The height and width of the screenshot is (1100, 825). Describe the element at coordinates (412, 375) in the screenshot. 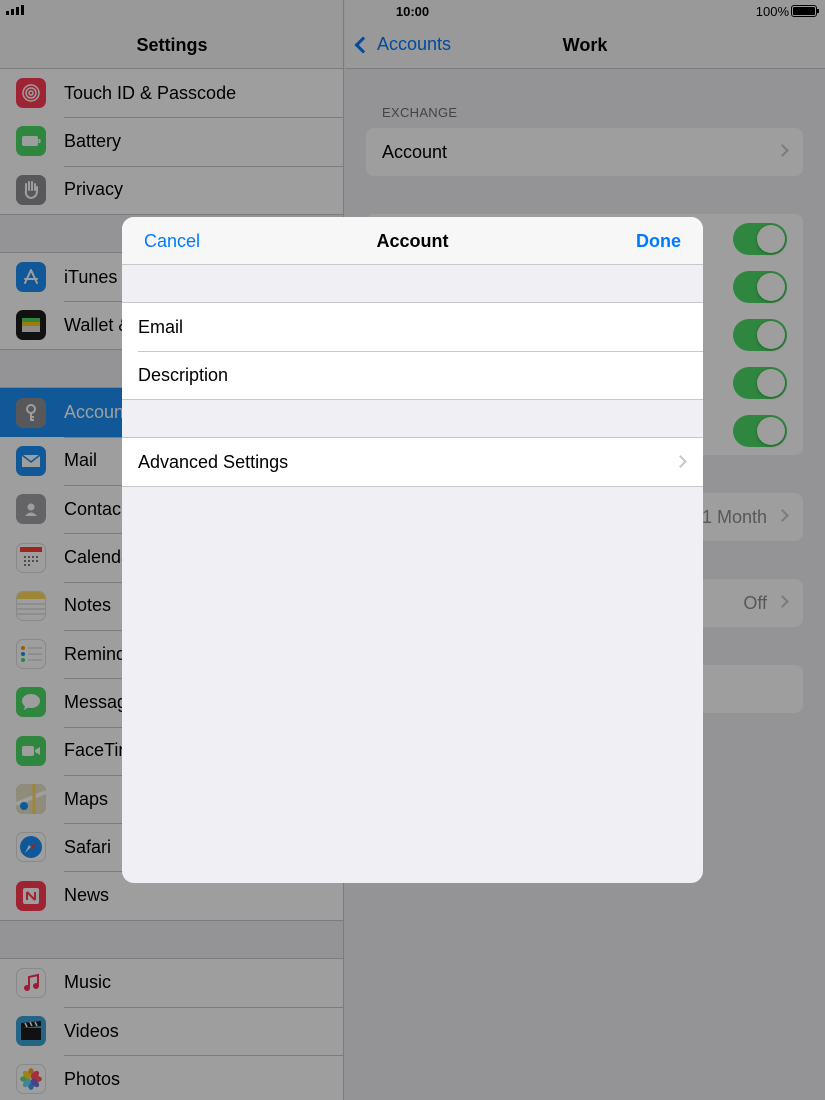

I see `description-field: Description` at that location.